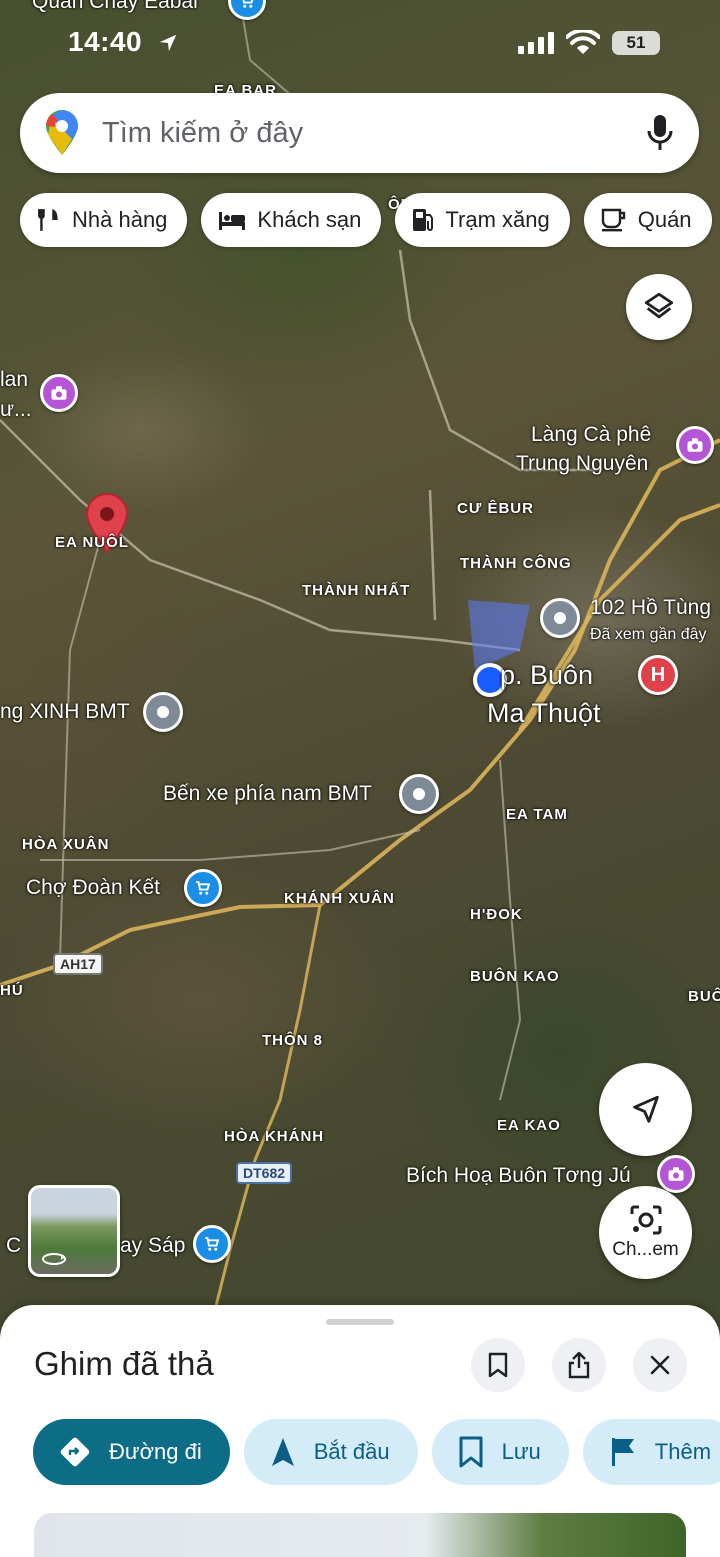 The height and width of the screenshot is (1557, 720). I want to click on city-label: Ma Thuột, so click(544, 713).